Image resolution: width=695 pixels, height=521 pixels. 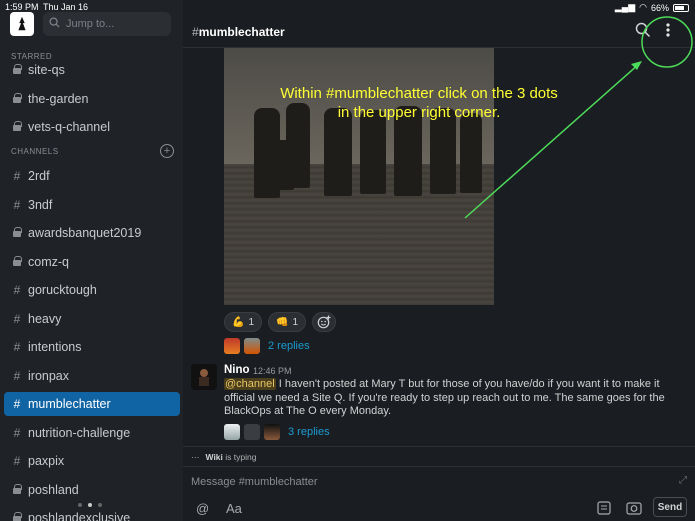 I want to click on typing-status: is typing, so click(x=239, y=456).